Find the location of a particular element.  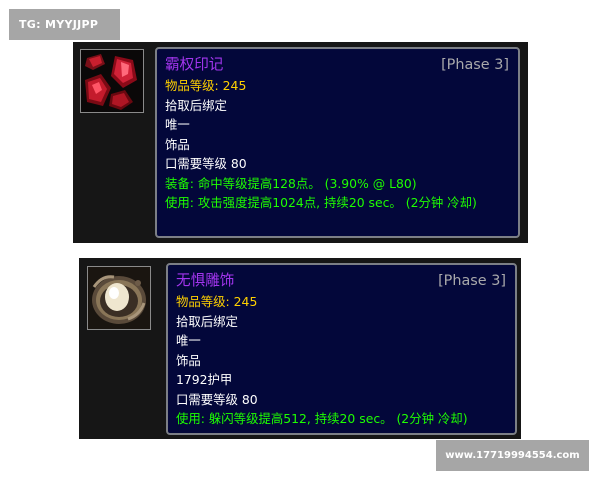

item-name: 无惧雕饰 is located at coordinates (205, 280).